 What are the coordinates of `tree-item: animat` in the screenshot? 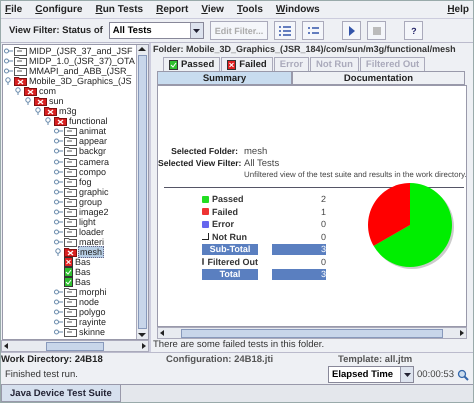 It's located at (93, 131).